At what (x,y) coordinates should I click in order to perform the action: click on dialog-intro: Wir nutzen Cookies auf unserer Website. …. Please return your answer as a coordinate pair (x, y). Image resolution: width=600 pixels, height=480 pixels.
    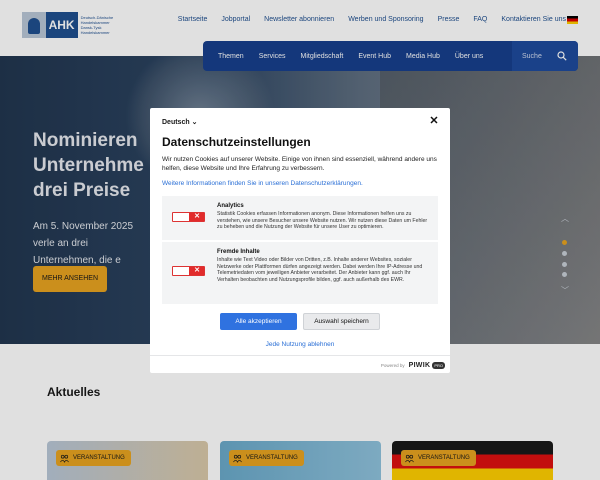
    Looking at the image, I should click on (299, 164).